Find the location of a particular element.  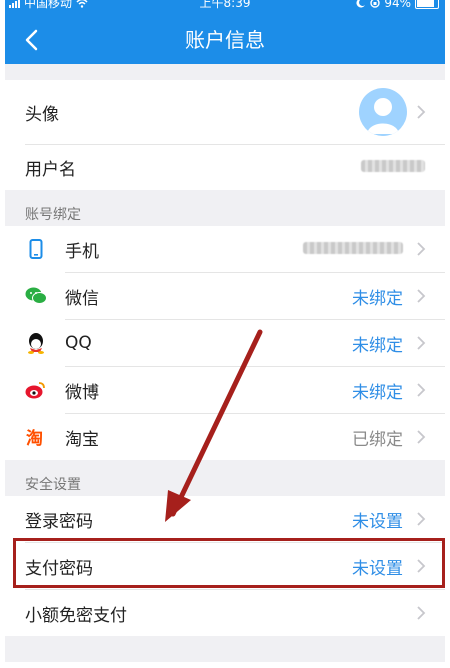

binding-label: QQ is located at coordinates (78, 343).